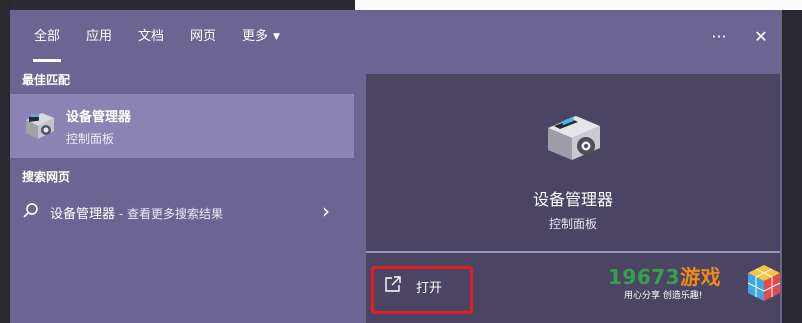  What do you see at coordinates (572, 199) in the screenshot?
I see `detail-title: 设备管理器` at bounding box center [572, 199].